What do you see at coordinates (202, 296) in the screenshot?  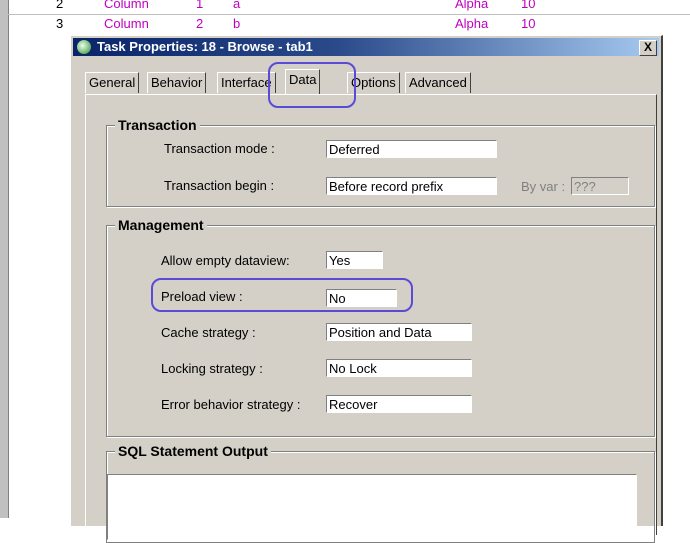 I see `preload-view-label: Preload view :` at bounding box center [202, 296].